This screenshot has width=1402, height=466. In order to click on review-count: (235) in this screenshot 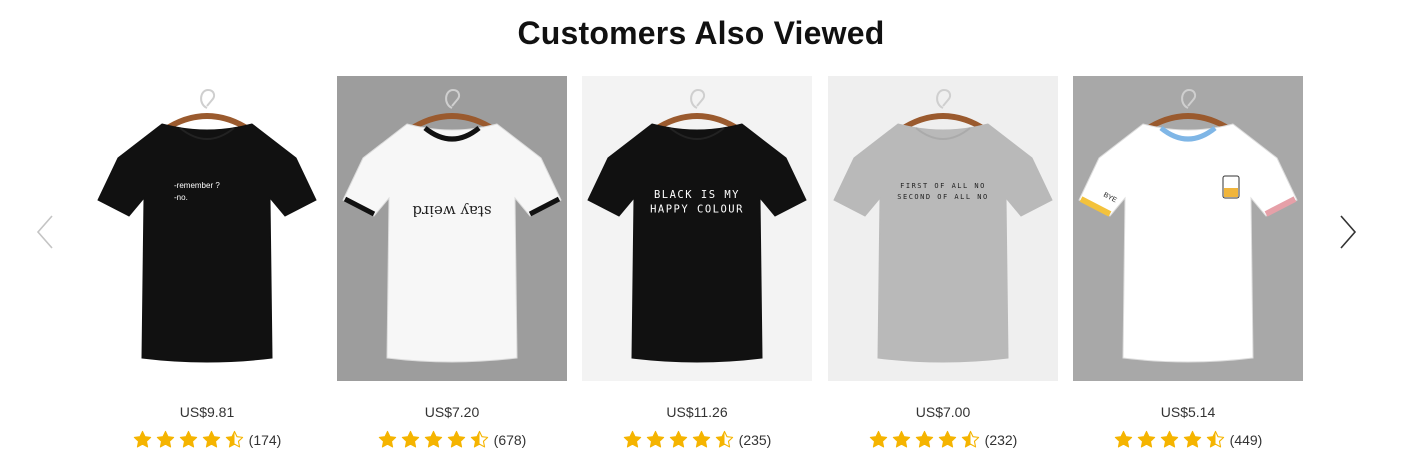, I will do `click(755, 440)`.